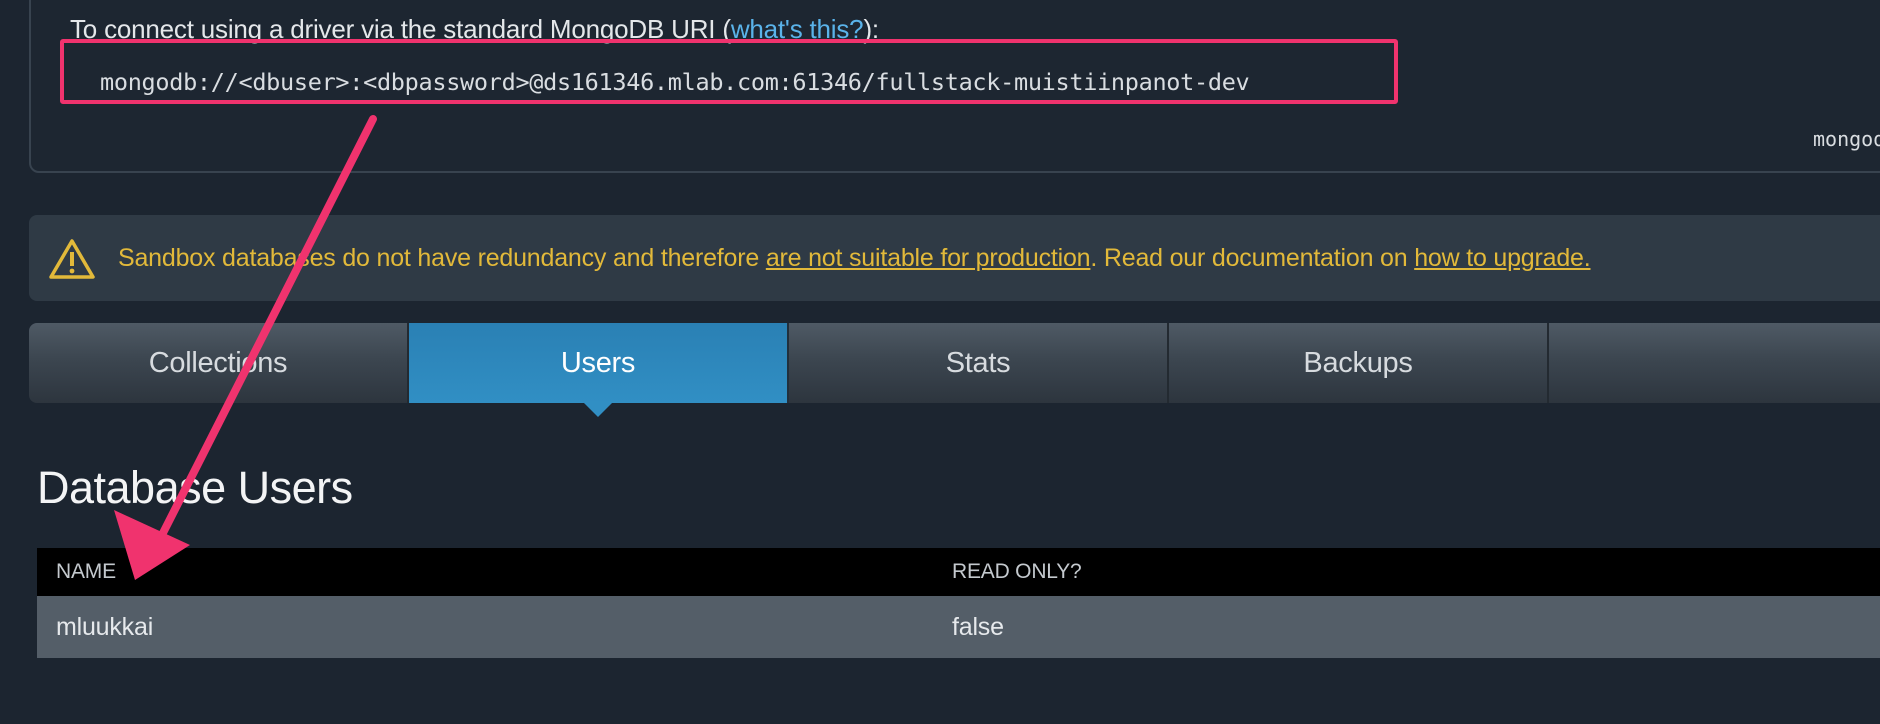  What do you see at coordinates (105, 626) in the screenshot?
I see `user-name-cell: mluukkai` at bounding box center [105, 626].